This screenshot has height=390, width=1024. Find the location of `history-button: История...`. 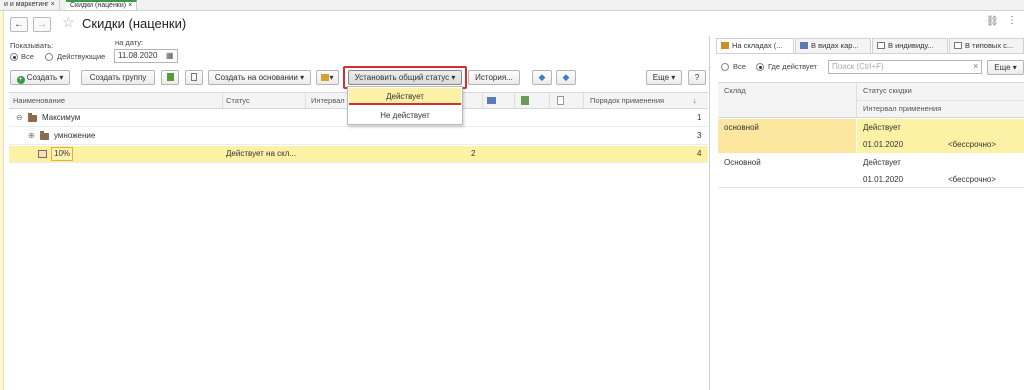

history-button: История... is located at coordinates (494, 77).